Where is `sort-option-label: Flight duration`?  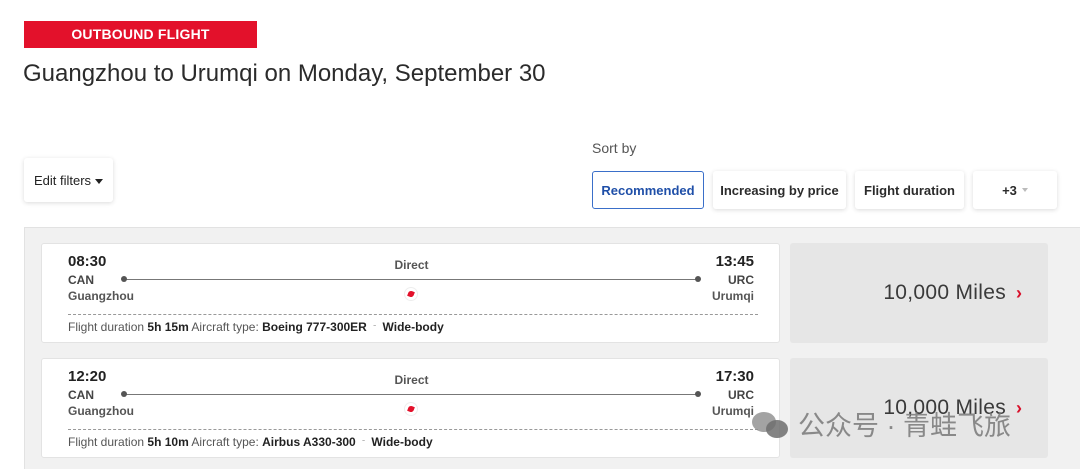
sort-option-label: Flight duration is located at coordinates (909, 190).